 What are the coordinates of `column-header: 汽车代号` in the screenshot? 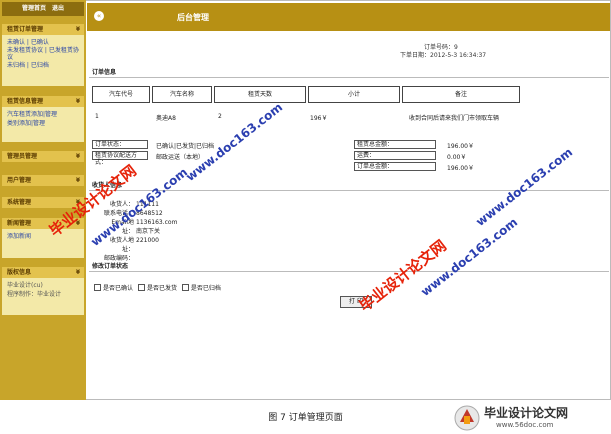 It's located at (121, 94).